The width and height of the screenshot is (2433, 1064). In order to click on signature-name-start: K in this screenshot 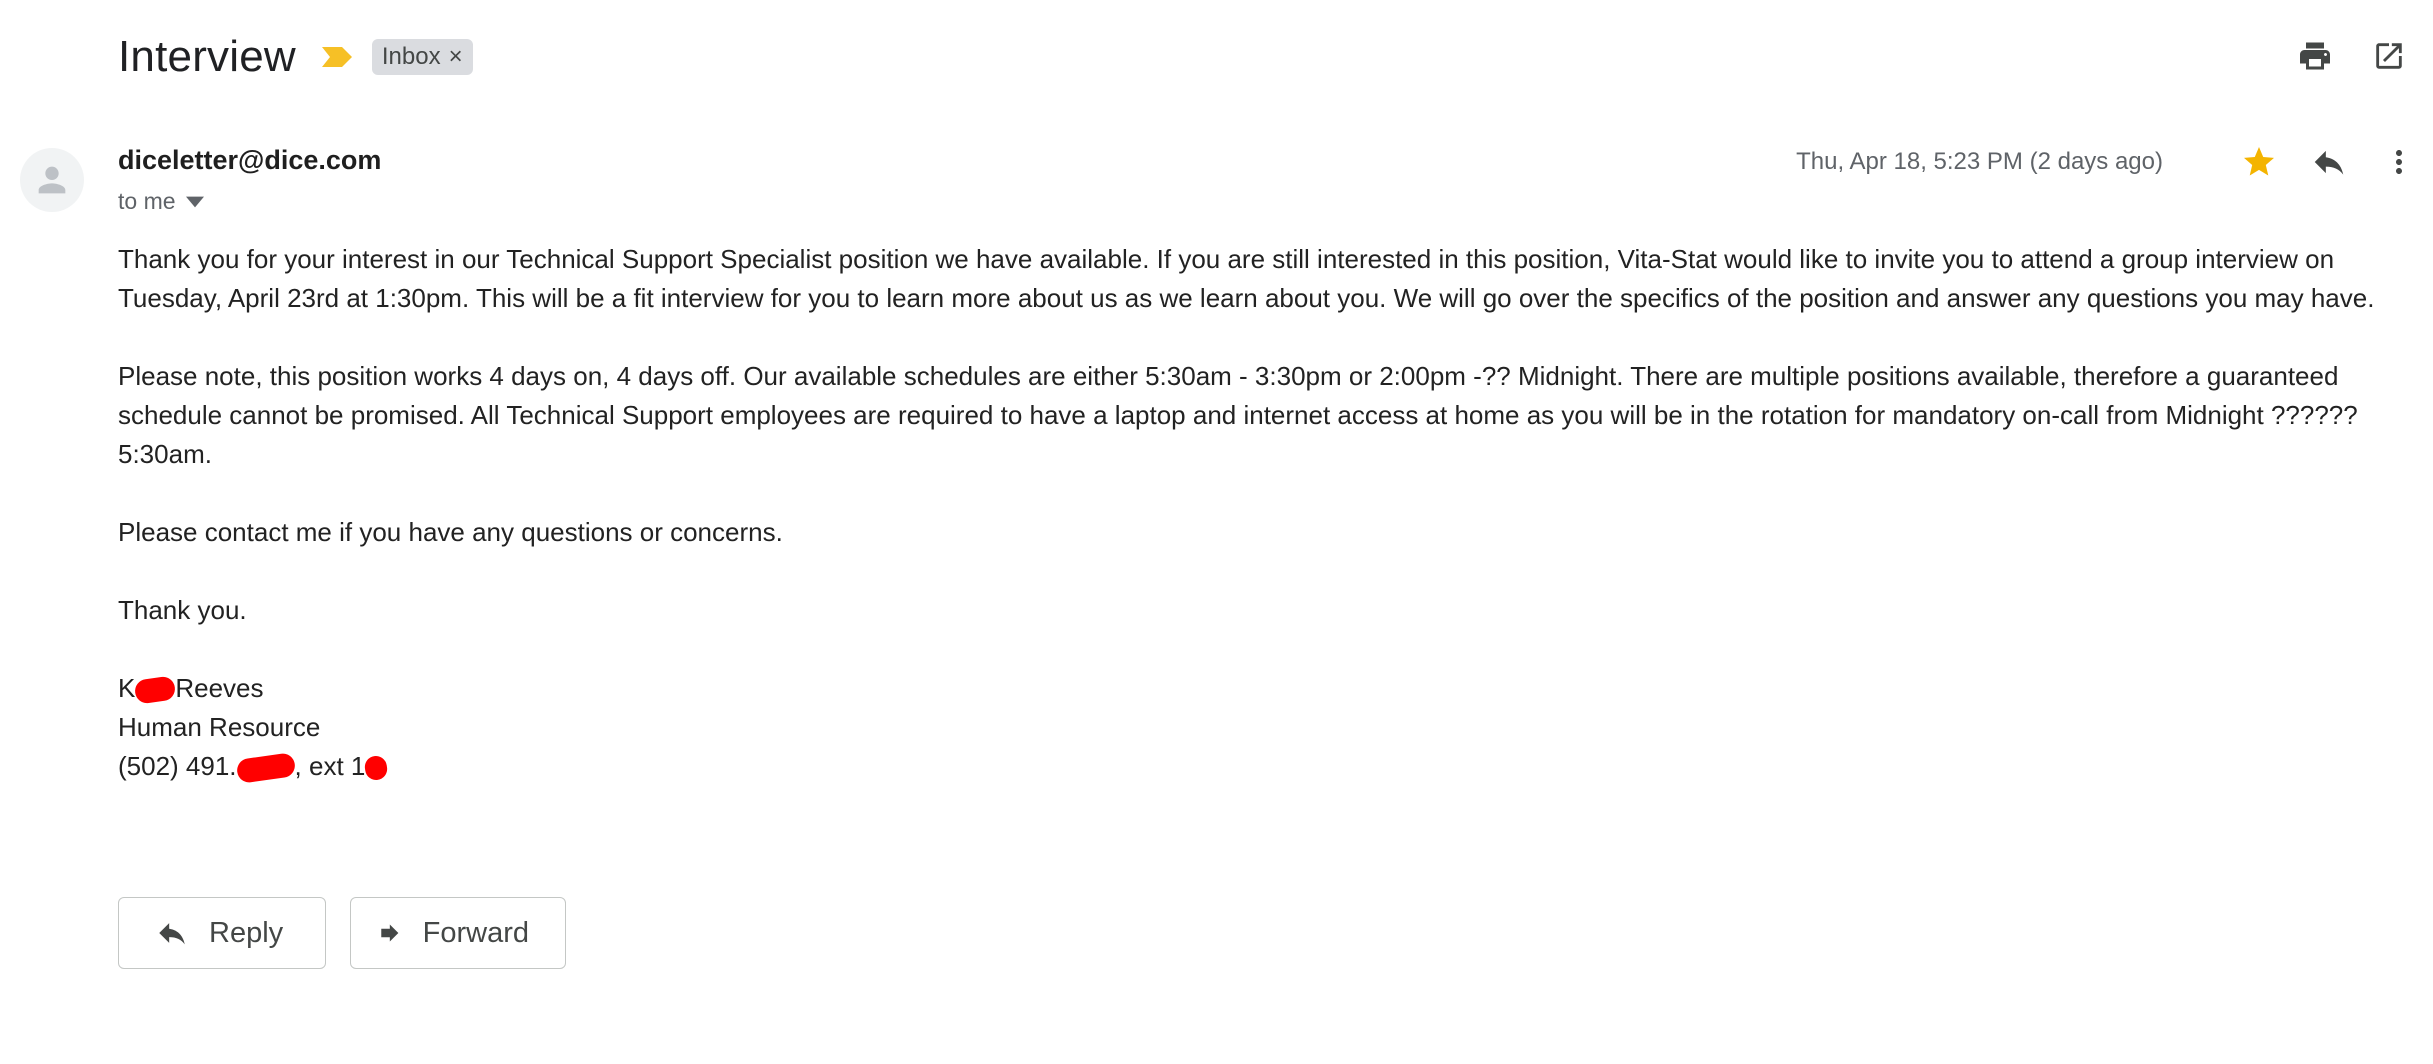, I will do `click(127, 688)`.